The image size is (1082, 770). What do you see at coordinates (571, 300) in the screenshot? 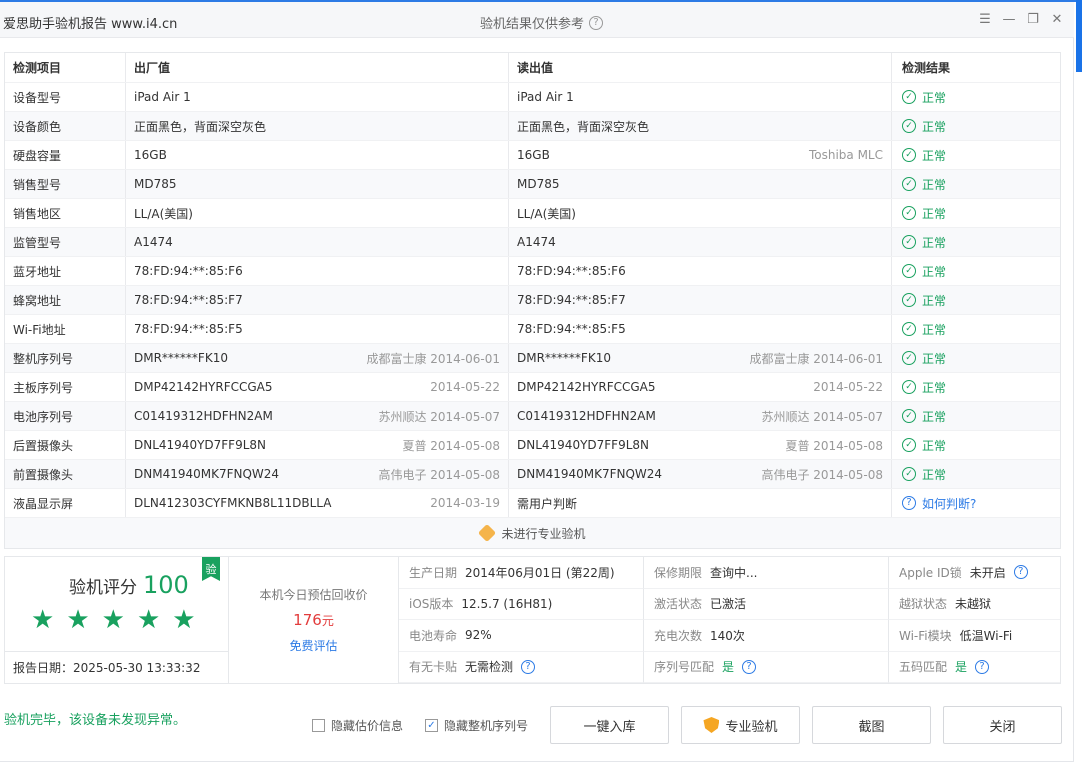
I see `read-value: 78:FD:94:**:85:F7` at bounding box center [571, 300].